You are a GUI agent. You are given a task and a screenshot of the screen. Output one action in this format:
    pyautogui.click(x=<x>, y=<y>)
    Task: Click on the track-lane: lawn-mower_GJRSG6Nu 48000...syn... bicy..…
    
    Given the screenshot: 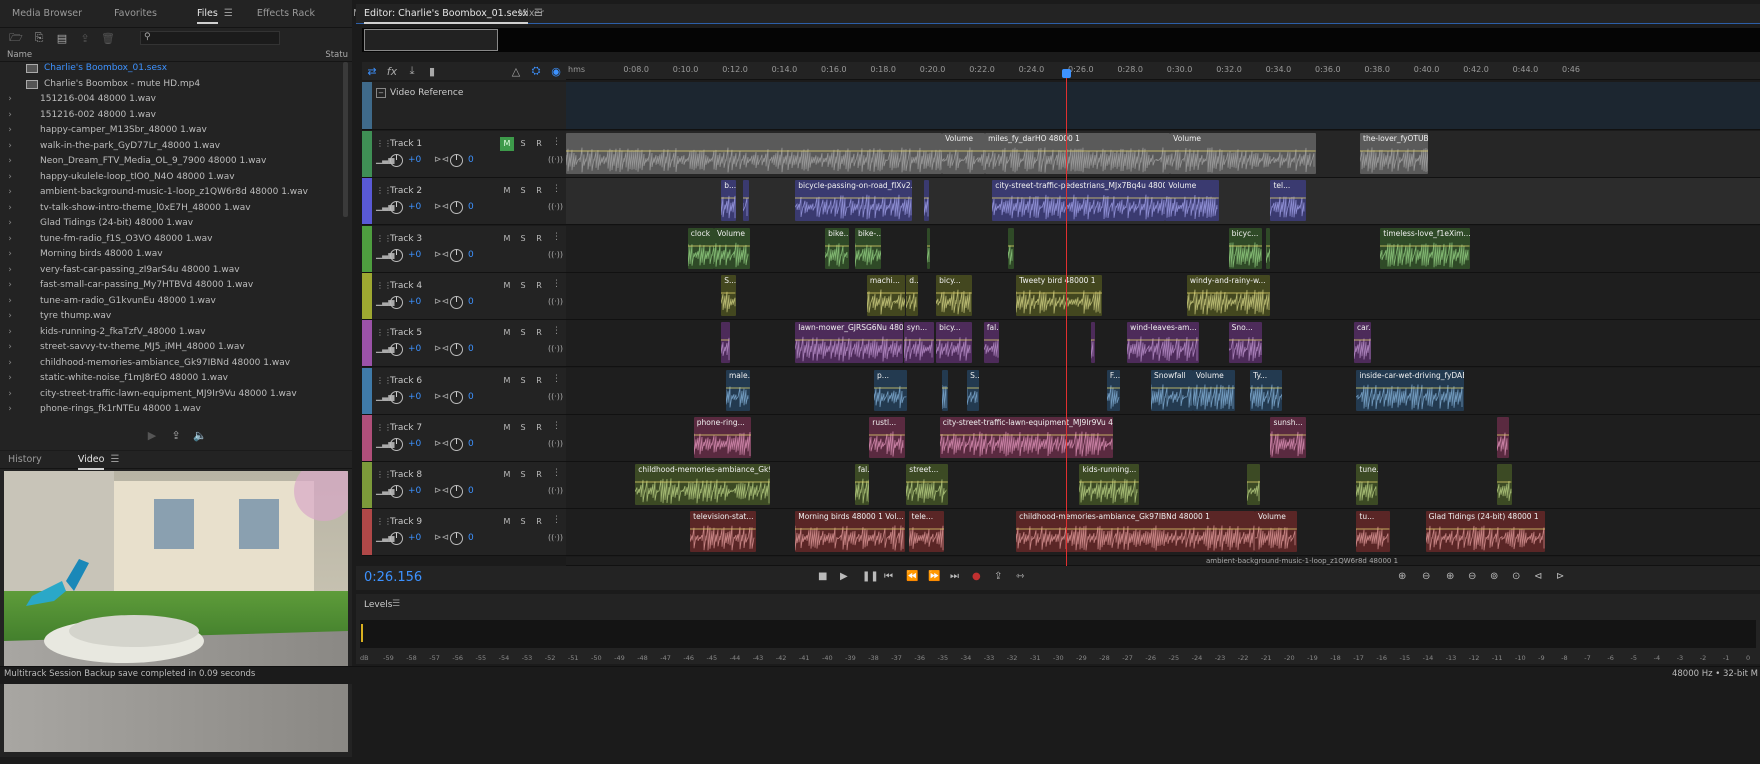 What is the action you would take?
    pyautogui.click(x=1163, y=344)
    